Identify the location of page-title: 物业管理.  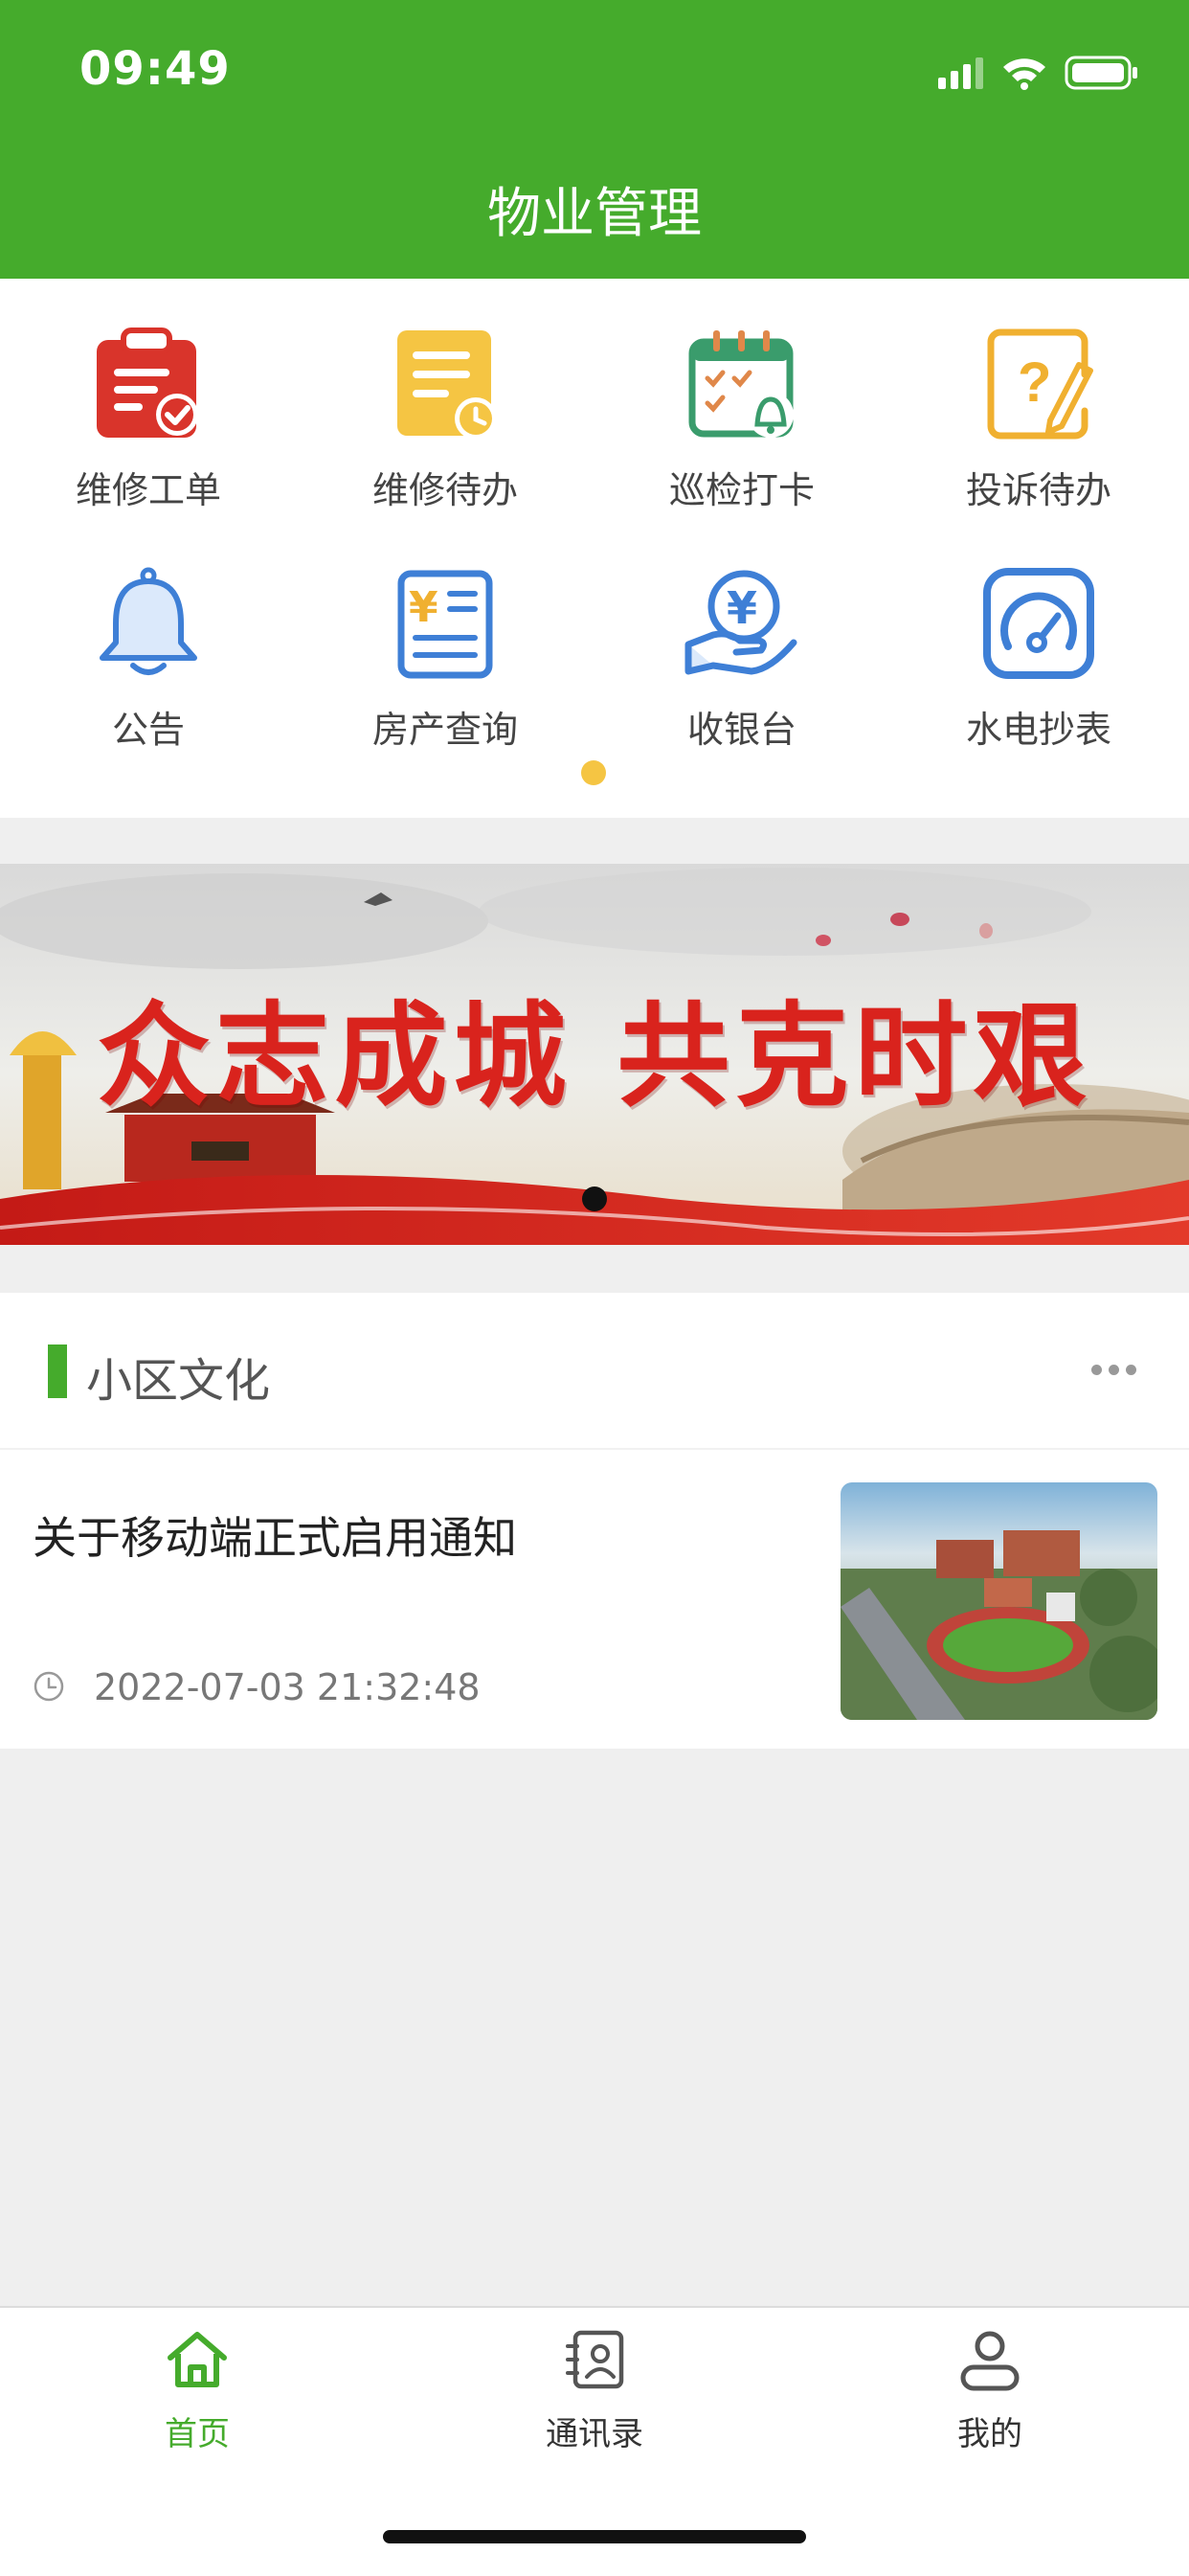
(594, 214).